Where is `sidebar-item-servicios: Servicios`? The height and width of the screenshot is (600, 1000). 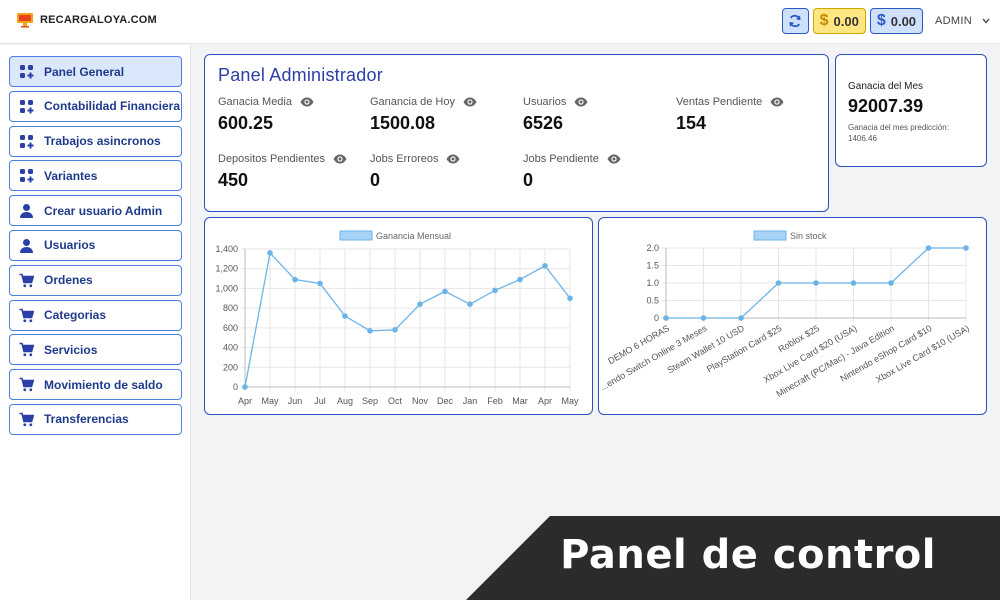
sidebar-item-servicios: Servicios is located at coordinates (95, 350).